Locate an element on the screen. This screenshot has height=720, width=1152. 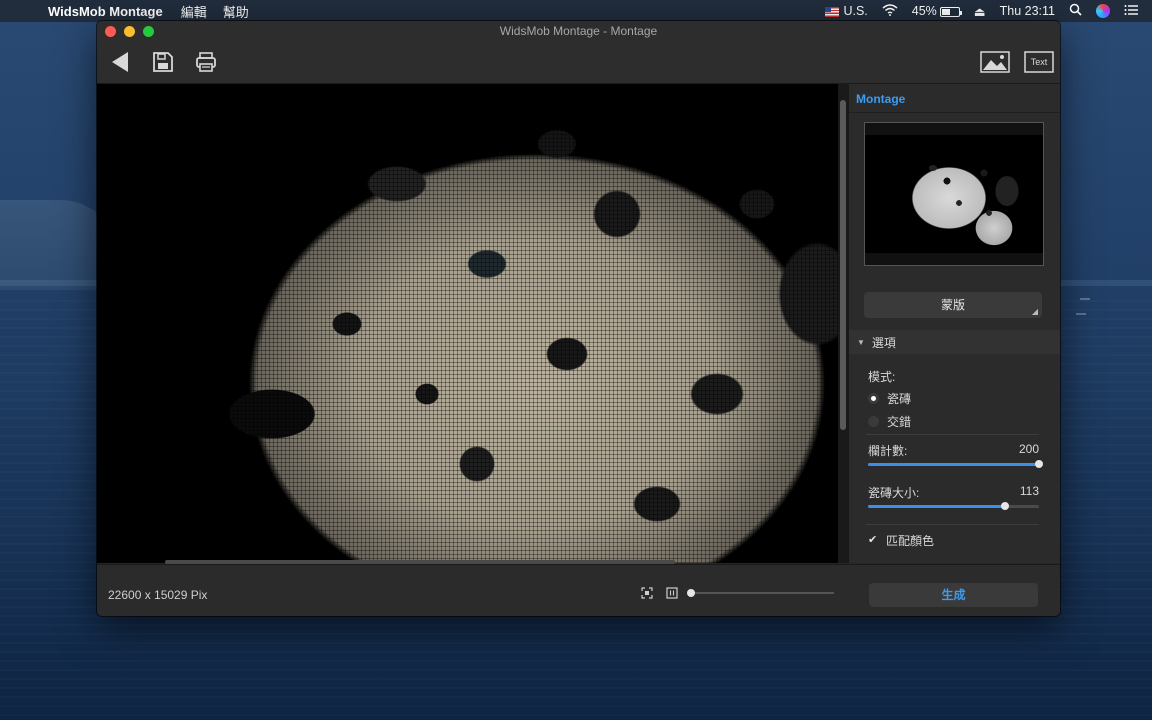
columns-slider is located at coordinates (955, 464).